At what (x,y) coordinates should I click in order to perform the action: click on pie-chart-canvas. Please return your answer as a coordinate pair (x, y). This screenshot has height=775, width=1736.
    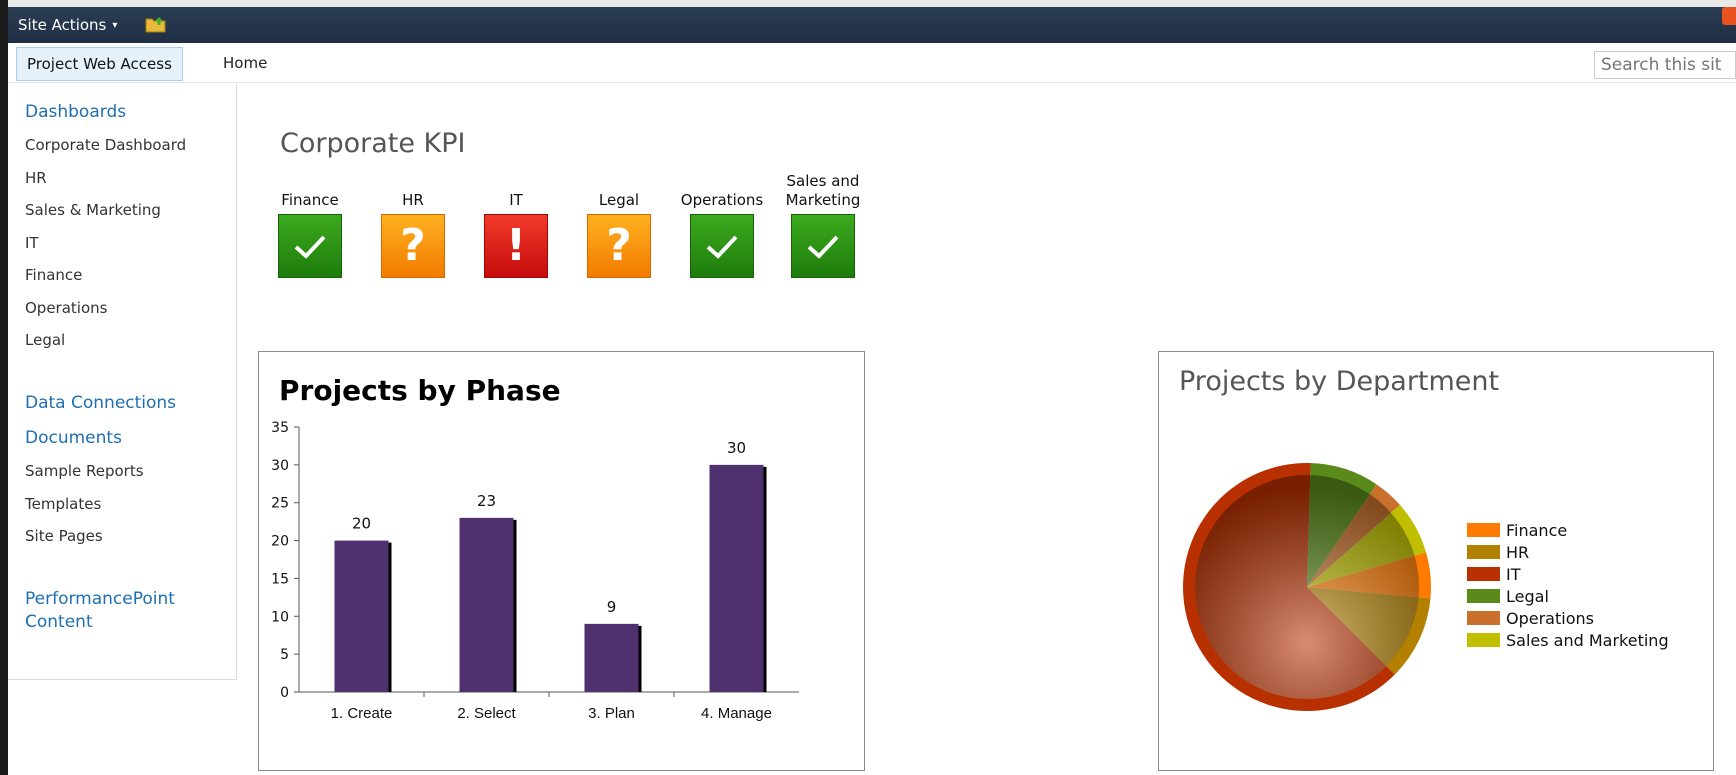
    Looking at the image, I should click on (1307, 587).